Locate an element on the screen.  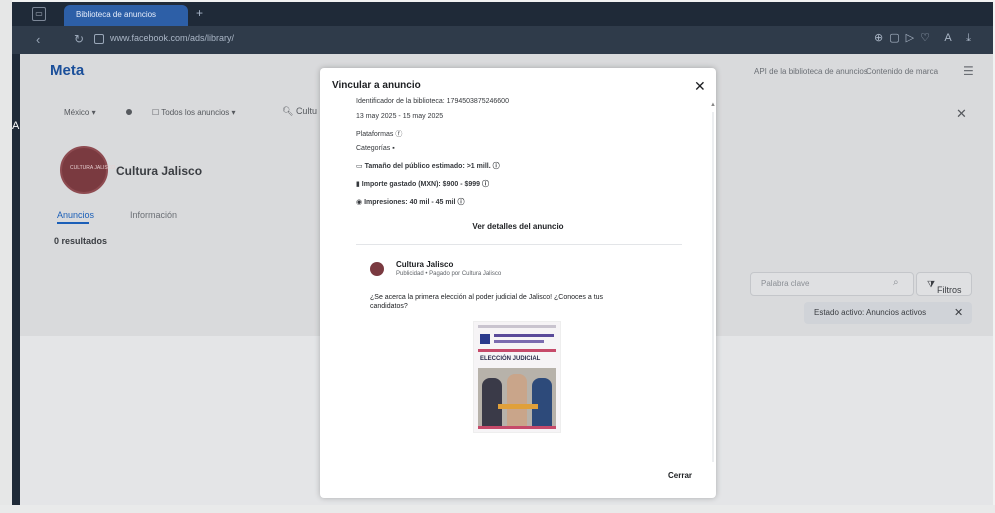
tab-ads: Anuncios is located at coordinates (75, 215).